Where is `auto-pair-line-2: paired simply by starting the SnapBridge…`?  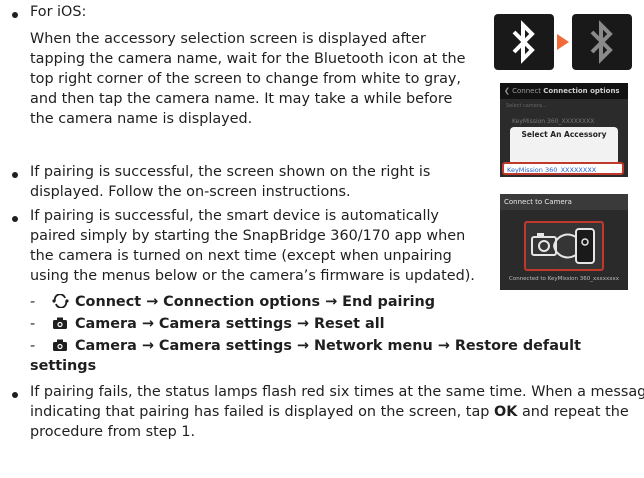
auto-pair-line-2: paired simply by starting the SnapBridge… is located at coordinates (248, 236).